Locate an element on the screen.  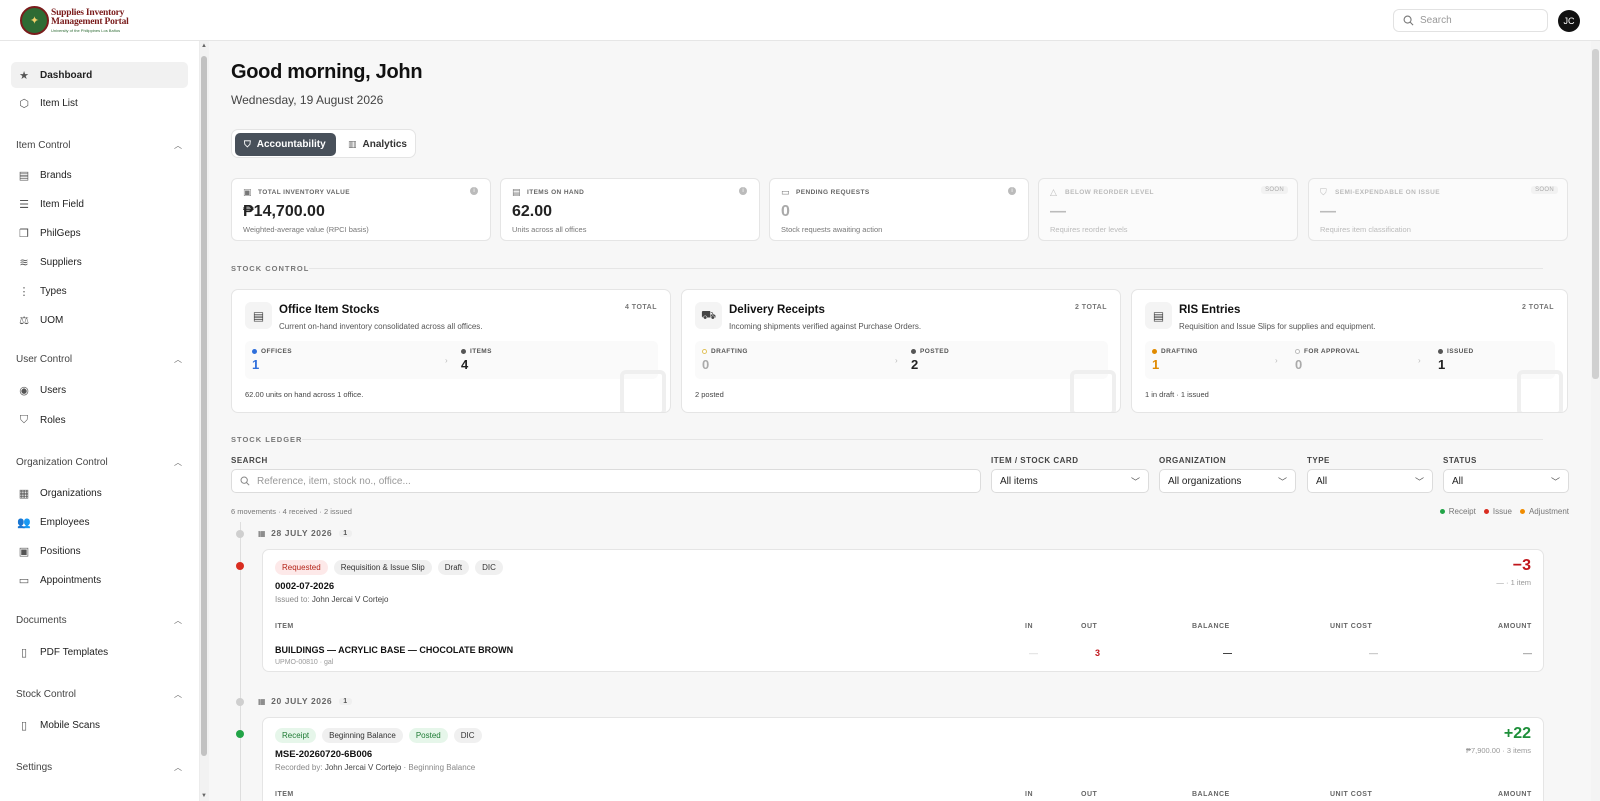
sidebar-item-mobile-scans: ▯ Mobile Scans is located at coordinates (99, 725).